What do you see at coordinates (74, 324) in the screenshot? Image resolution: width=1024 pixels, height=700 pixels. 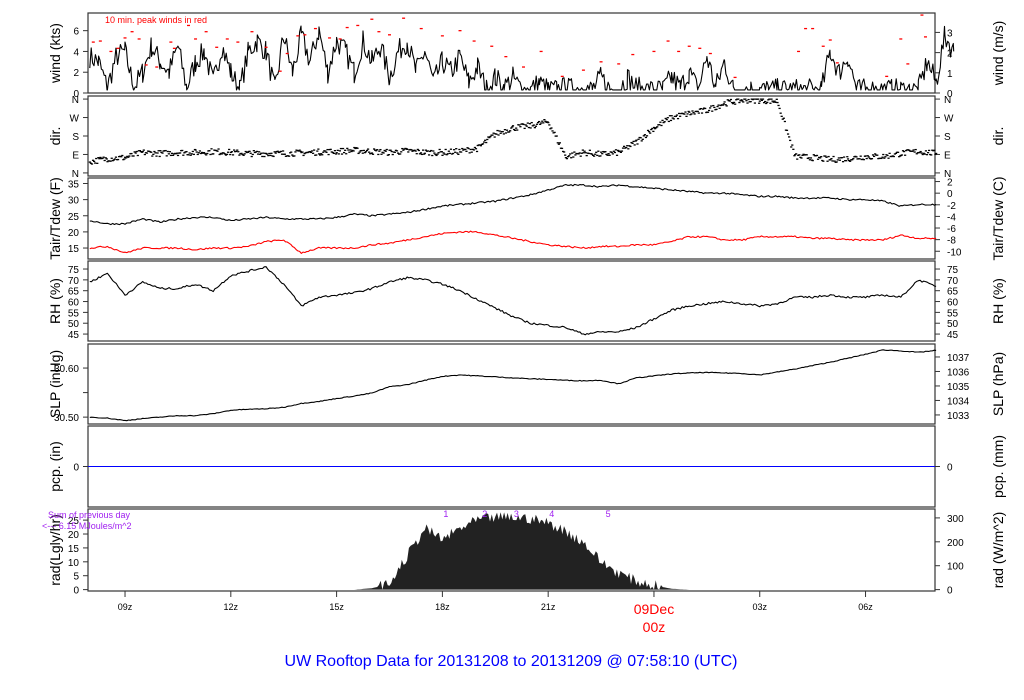 I see `y-tick-label: 50` at bounding box center [74, 324].